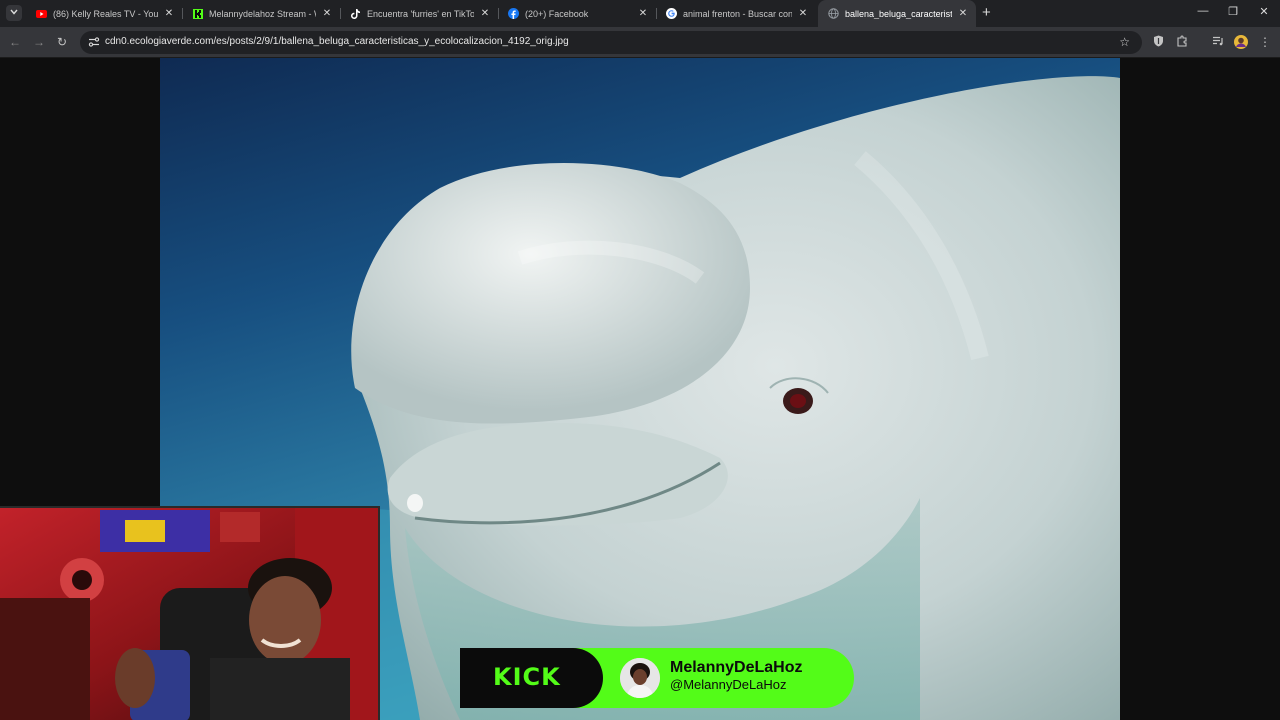 This screenshot has width=1280, height=720. What do you see at coordinates (736, 667) in the screenshot?
I see `streamer-display-name: MelannyDeLaHoz` at bounding box center [736, 667].